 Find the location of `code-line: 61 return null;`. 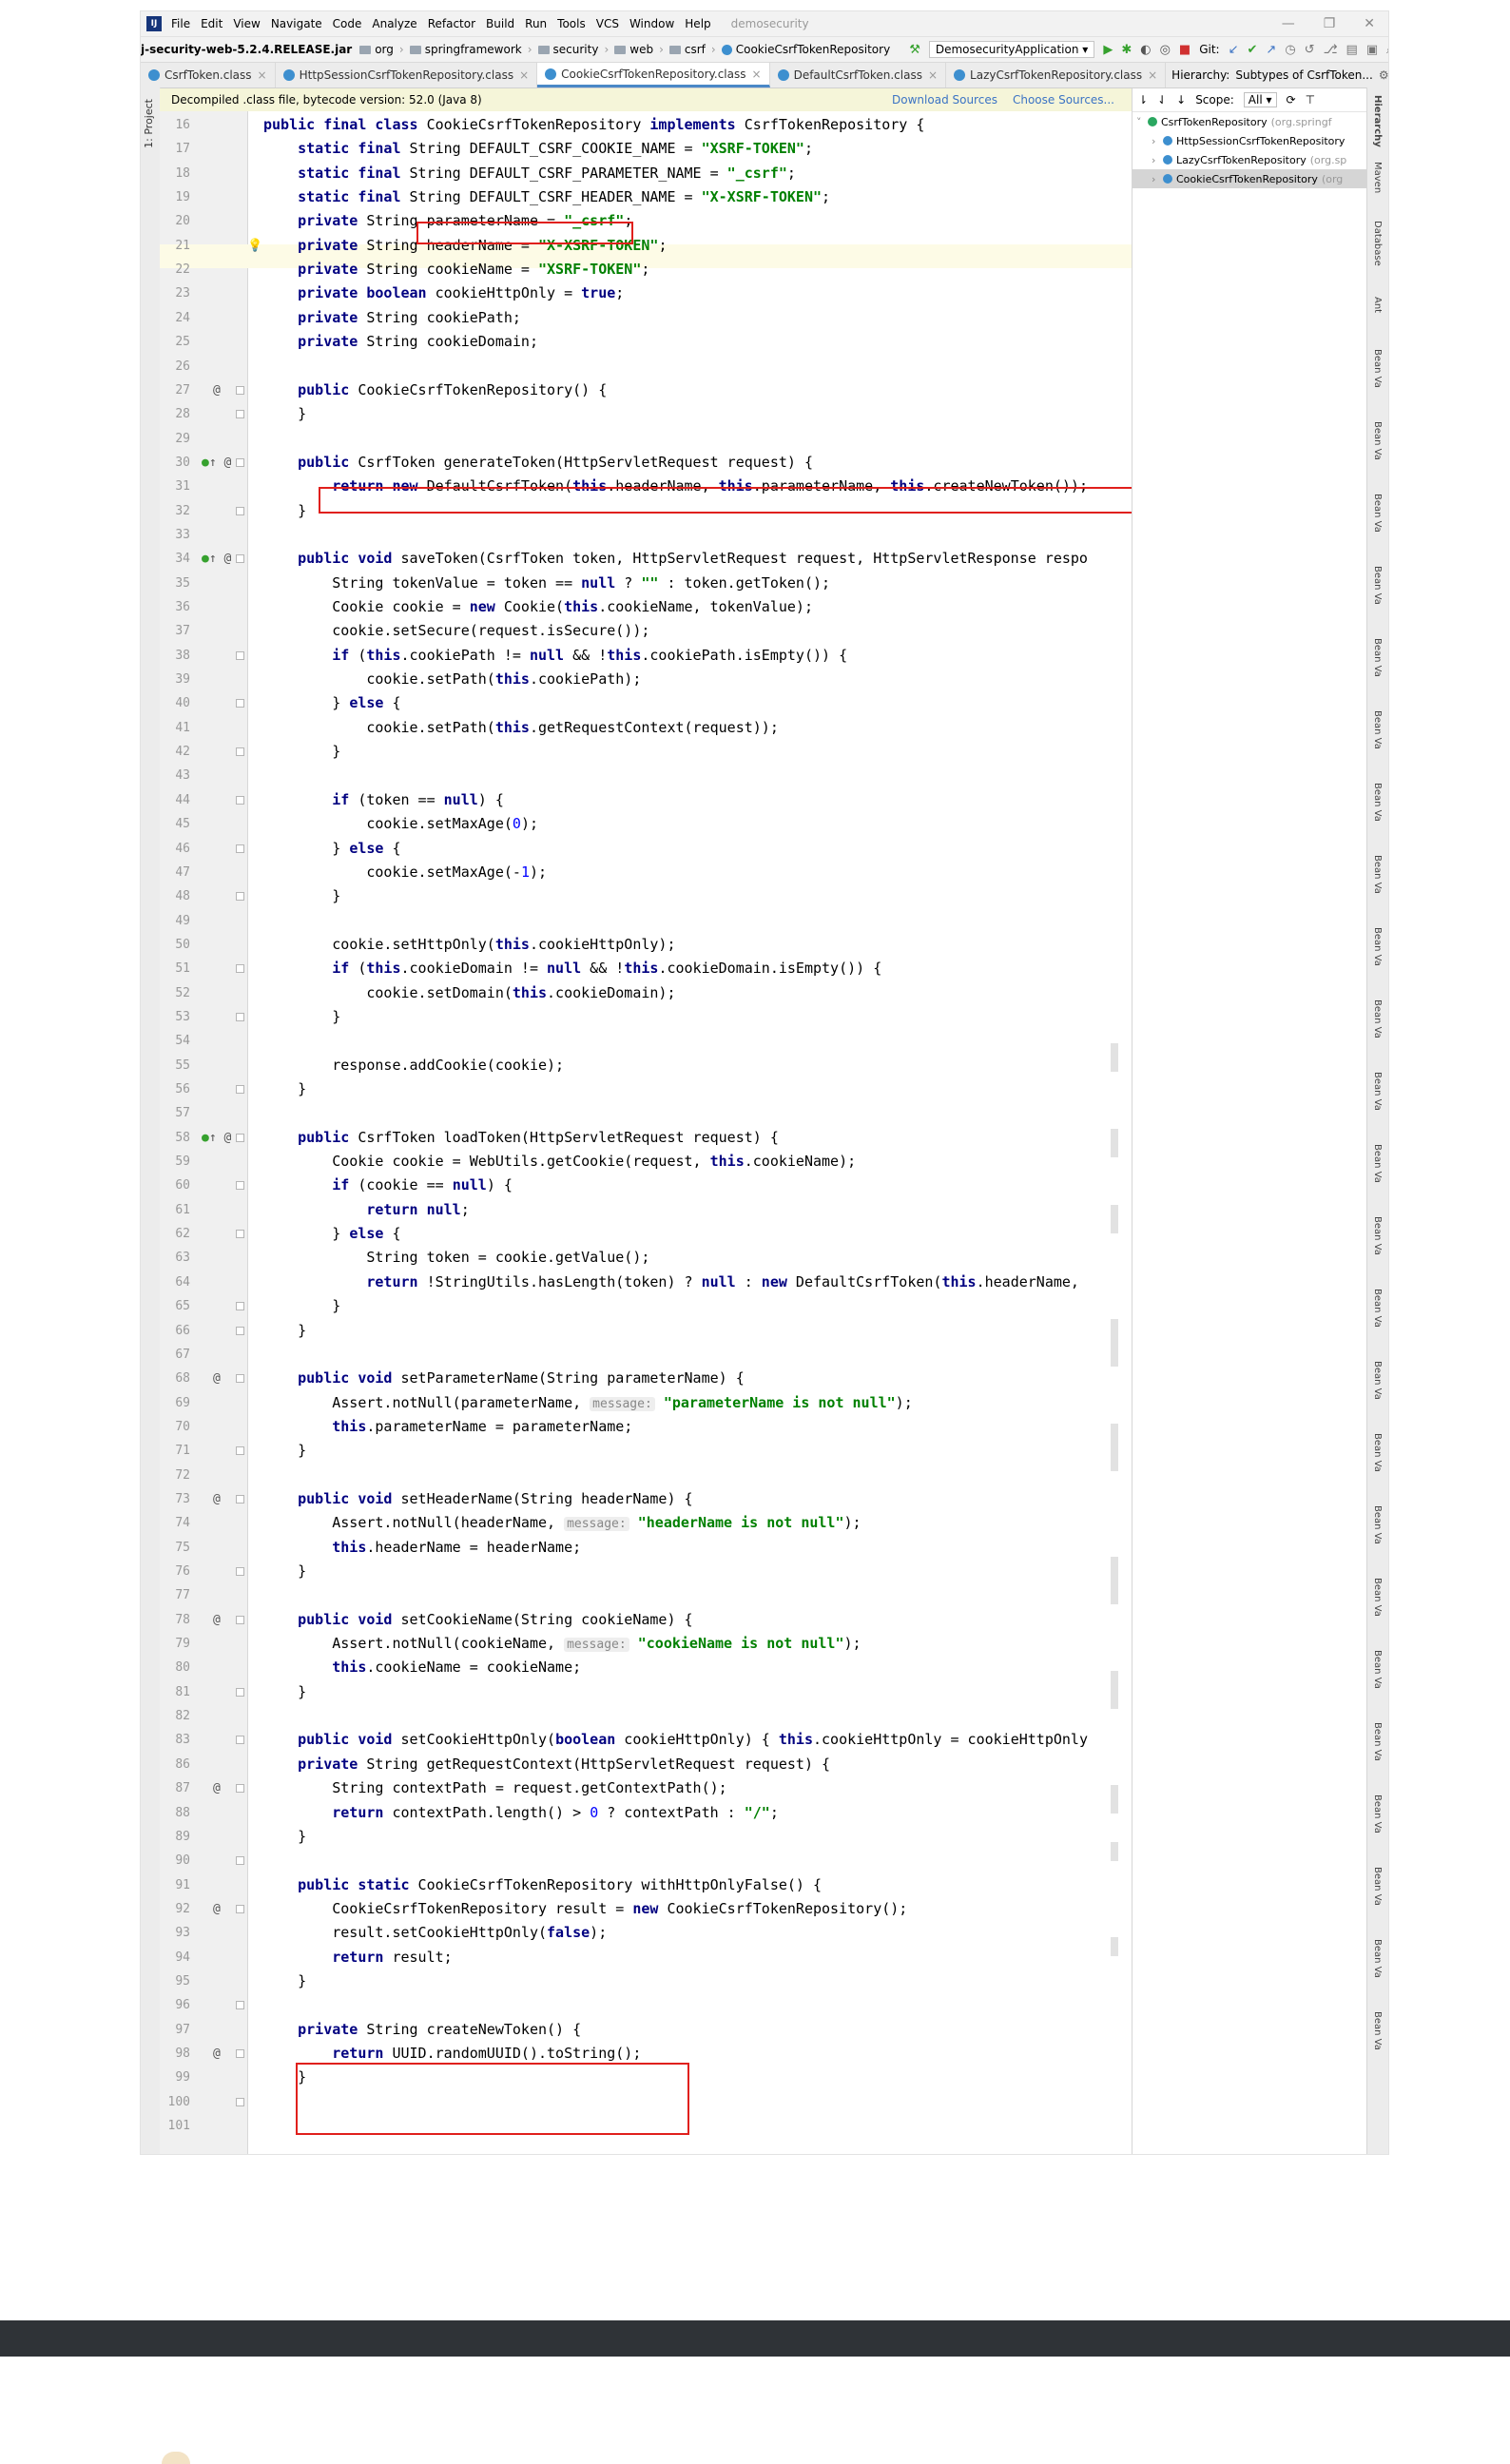

code-line: 61 return null; is located at coordinates (646, 1210).